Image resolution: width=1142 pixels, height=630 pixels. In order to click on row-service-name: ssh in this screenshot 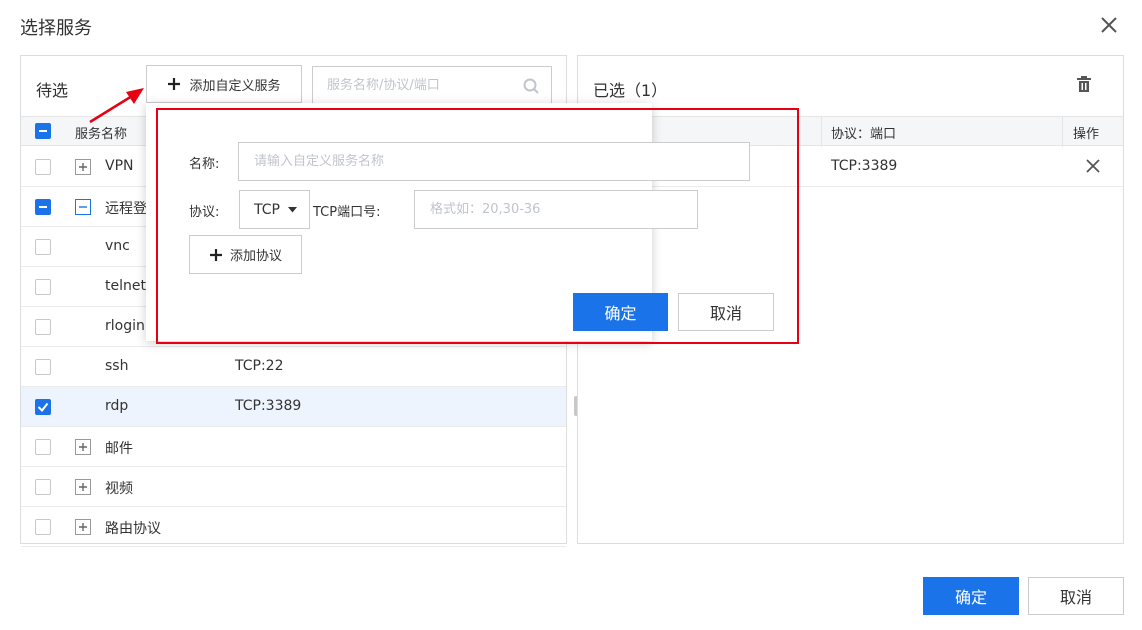, I will do `click(117, 366)`.